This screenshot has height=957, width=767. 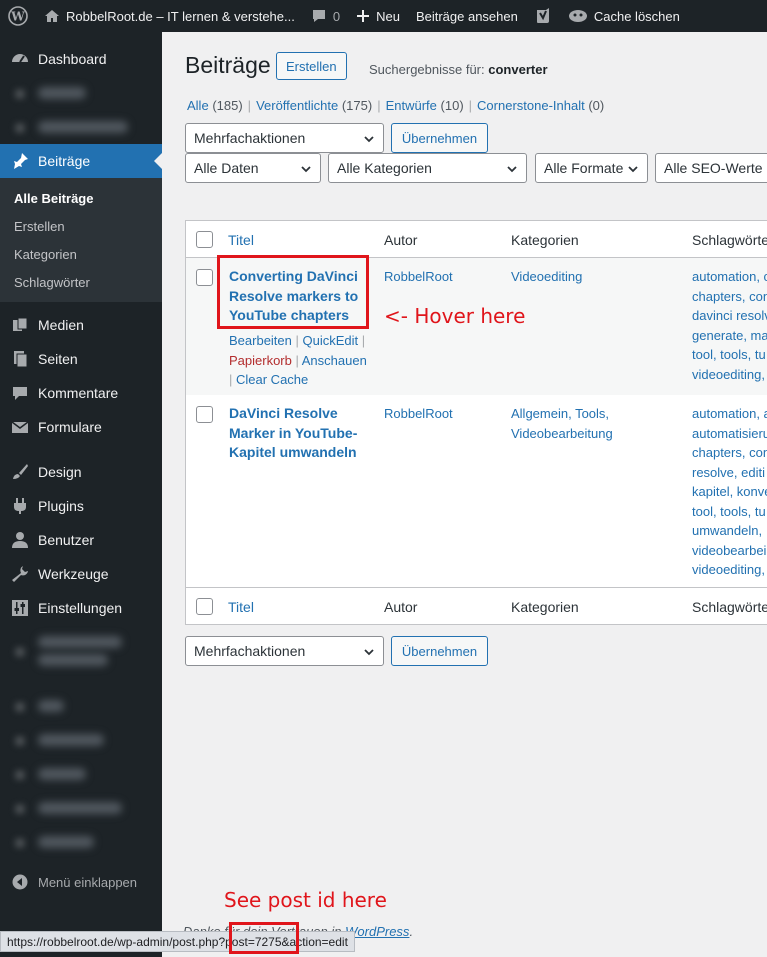 I want to click on home-icon, so click(x=52, y=16).